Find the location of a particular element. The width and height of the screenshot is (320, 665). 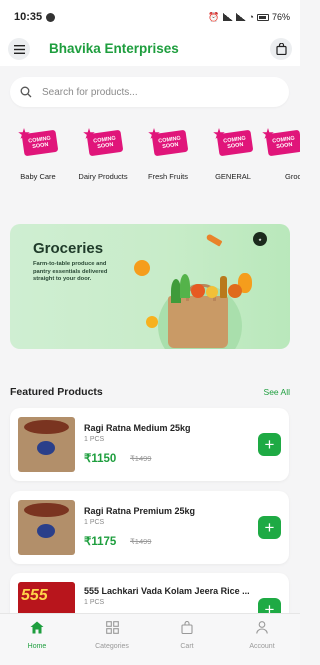

brand-logo: ★ is located at coordinates (260, 239).